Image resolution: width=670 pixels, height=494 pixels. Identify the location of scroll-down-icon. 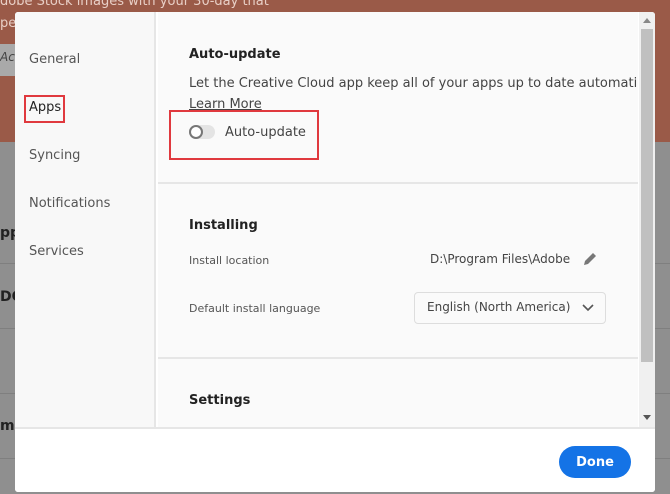
(647, 417).